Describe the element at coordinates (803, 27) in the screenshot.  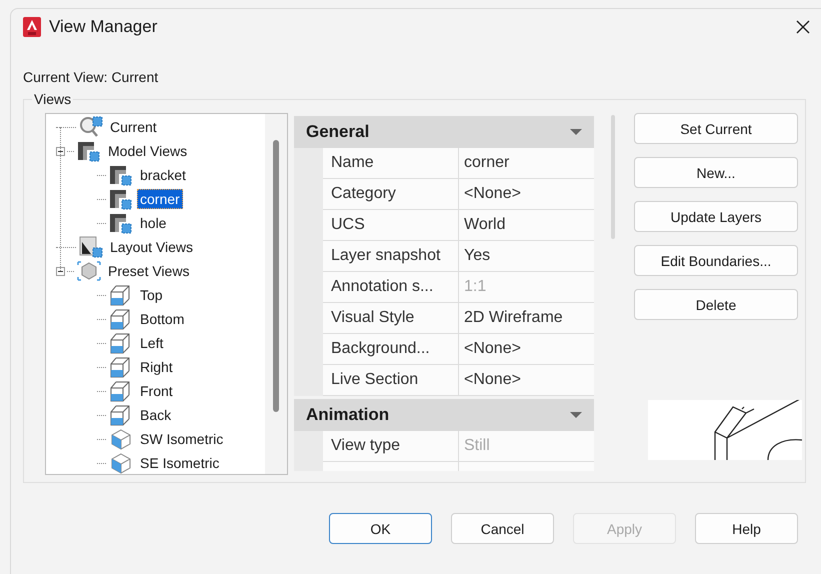
I see `close-icon` at that location.